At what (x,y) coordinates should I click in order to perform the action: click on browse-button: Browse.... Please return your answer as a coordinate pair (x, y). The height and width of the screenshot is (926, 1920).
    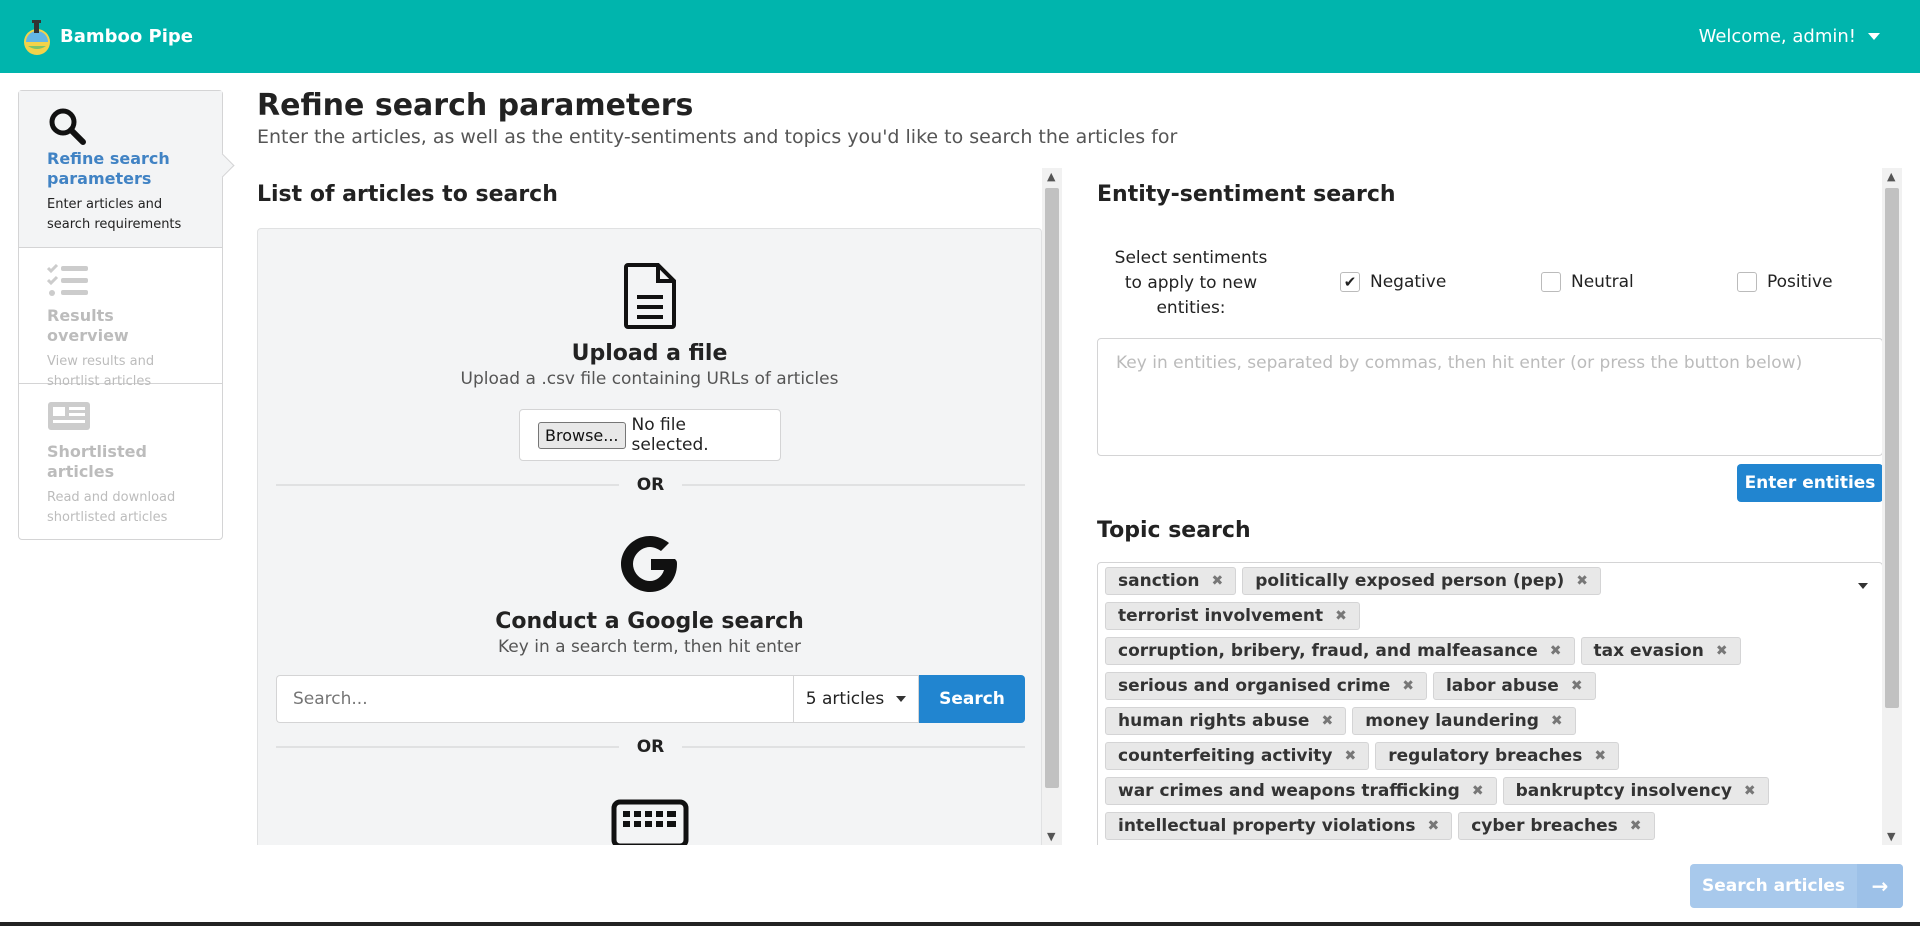
    Looking at the image, I should click on (582, 435).